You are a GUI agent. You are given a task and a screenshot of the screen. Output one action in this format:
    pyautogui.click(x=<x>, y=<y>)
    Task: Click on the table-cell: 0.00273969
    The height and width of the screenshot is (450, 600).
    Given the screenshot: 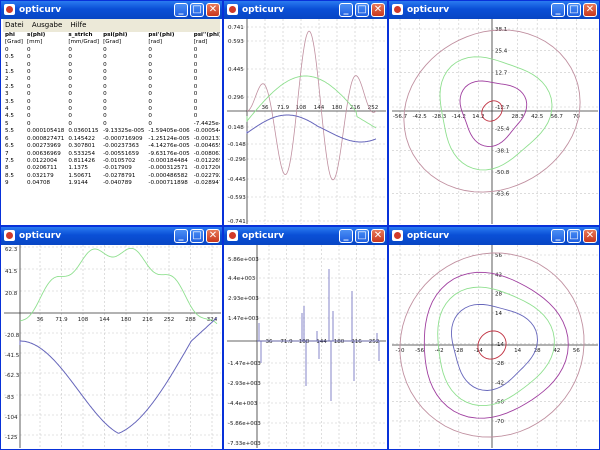 What is the action you would take?
    pyautogui.click(x=43, y=146)
    